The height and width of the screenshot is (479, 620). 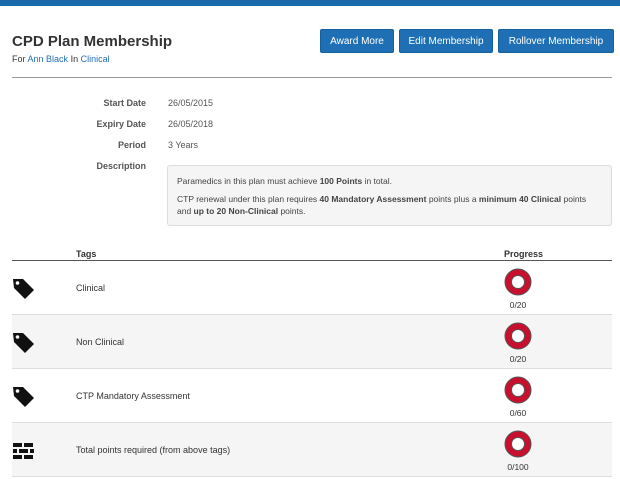 I want to click on header-divider, so click(x=312, y=77).